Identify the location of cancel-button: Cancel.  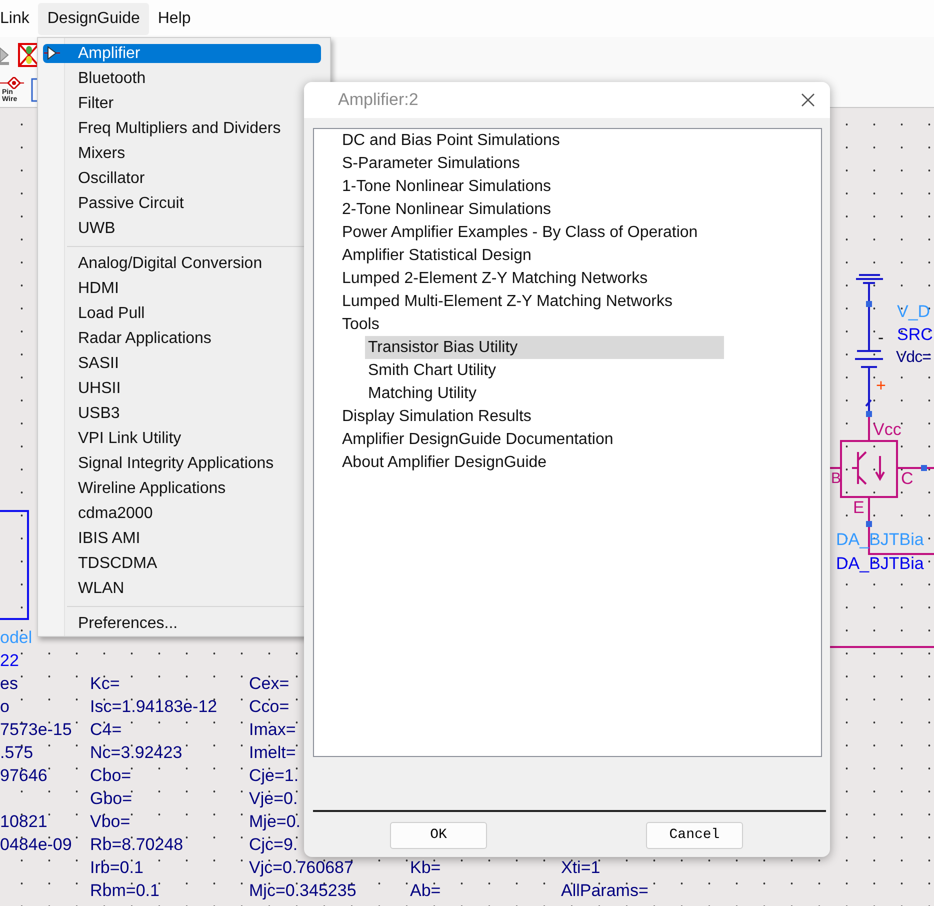
(694, 835).